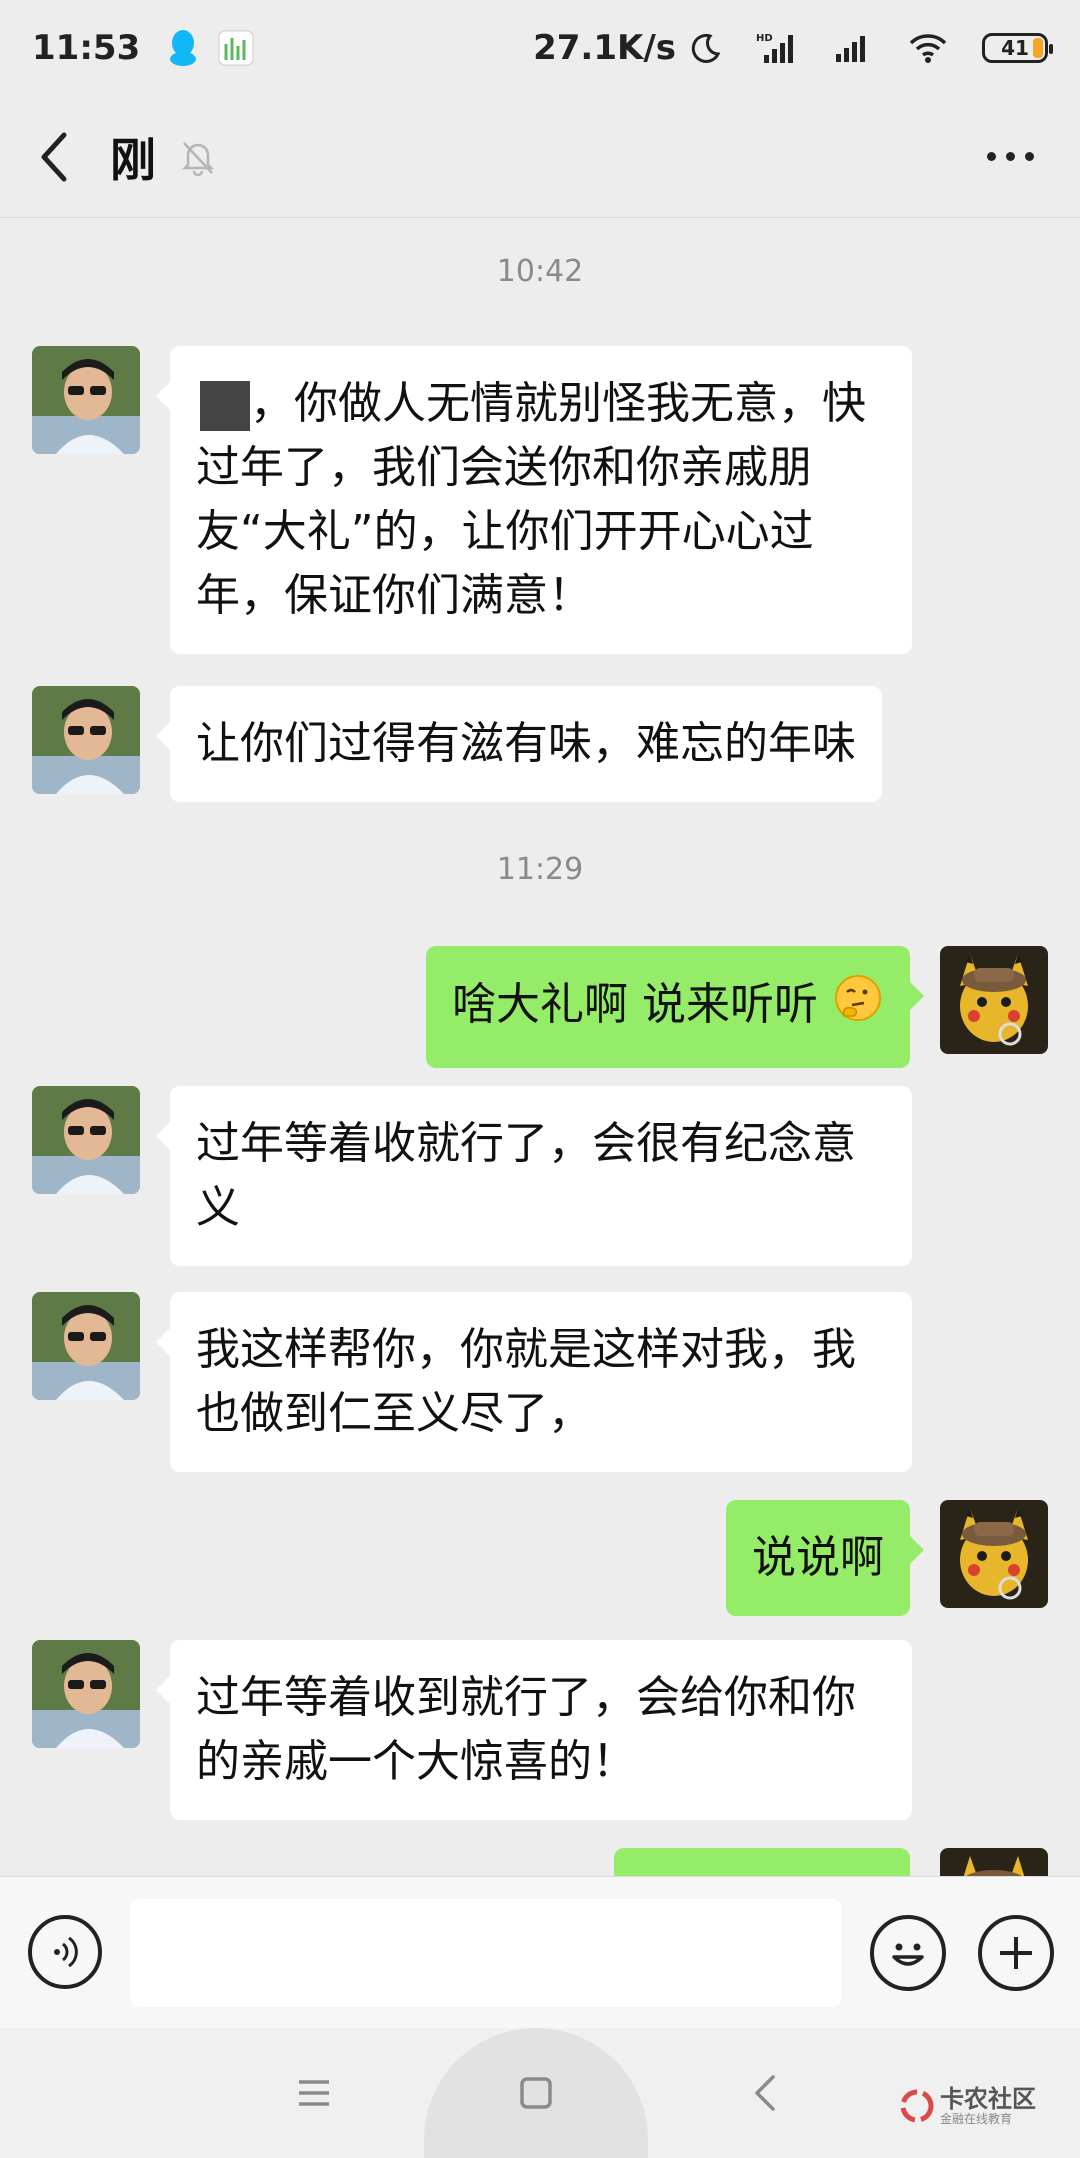 Image resolution: width=1080 pixels, height=2158 pixels. I want to click on menu-icon, so click(314, 2093).